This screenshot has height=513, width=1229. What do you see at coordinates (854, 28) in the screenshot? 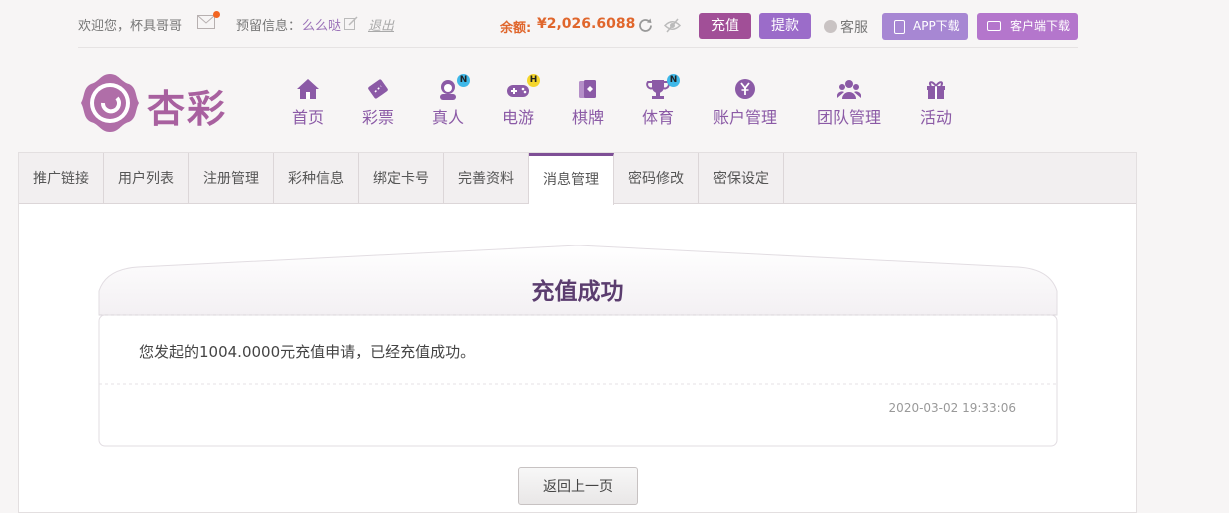
I see `service-label: 客服` at bounding box center [854, 28].